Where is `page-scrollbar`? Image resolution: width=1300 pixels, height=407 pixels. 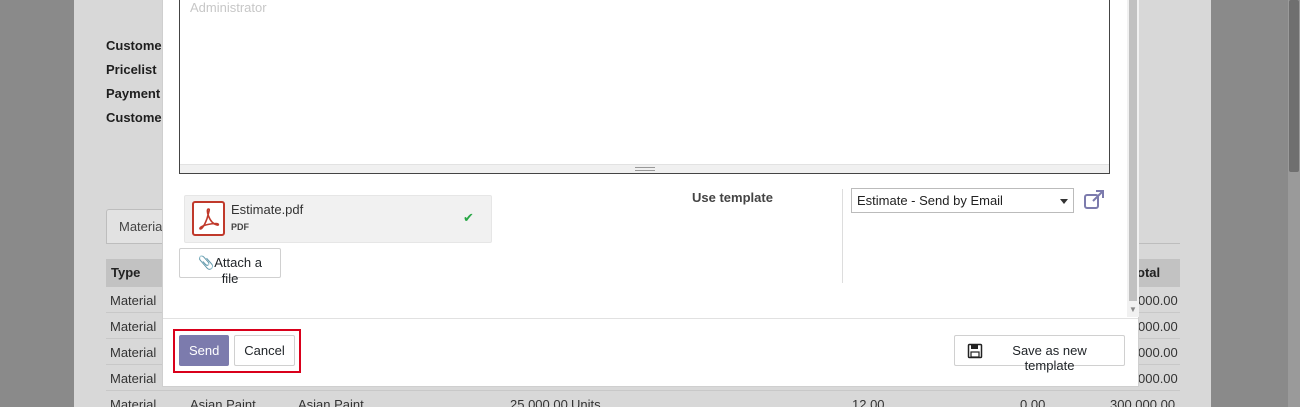 page-scrollbar is located at coordinates (1294, 203).